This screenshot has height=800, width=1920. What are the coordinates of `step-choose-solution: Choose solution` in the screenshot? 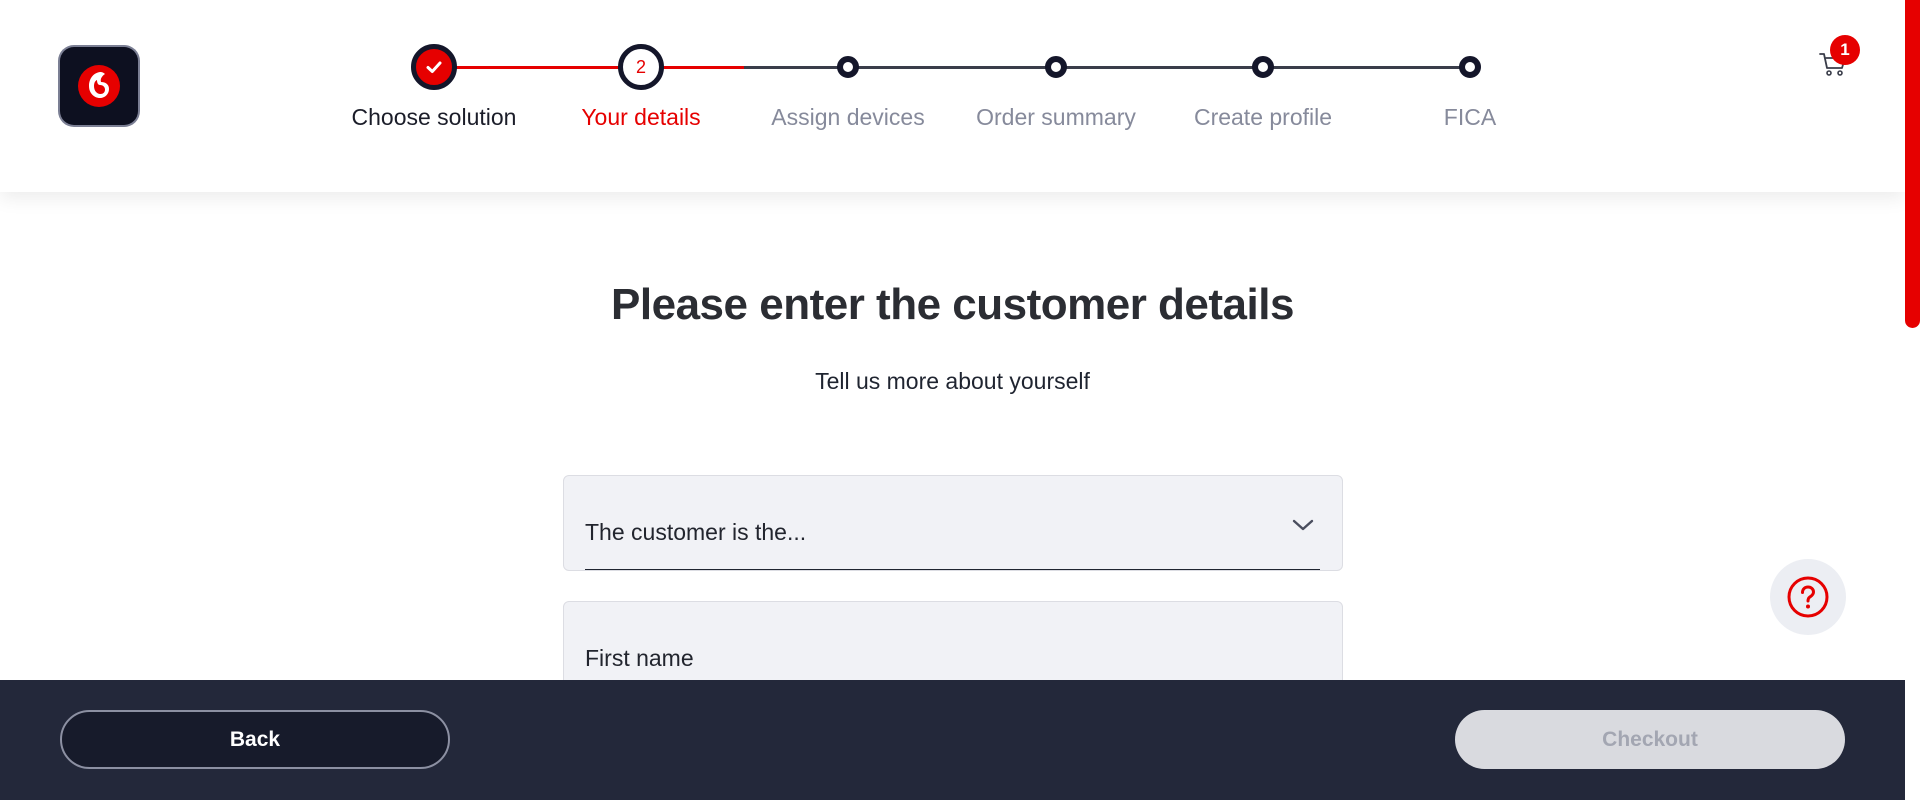 It's located at (434, 87).